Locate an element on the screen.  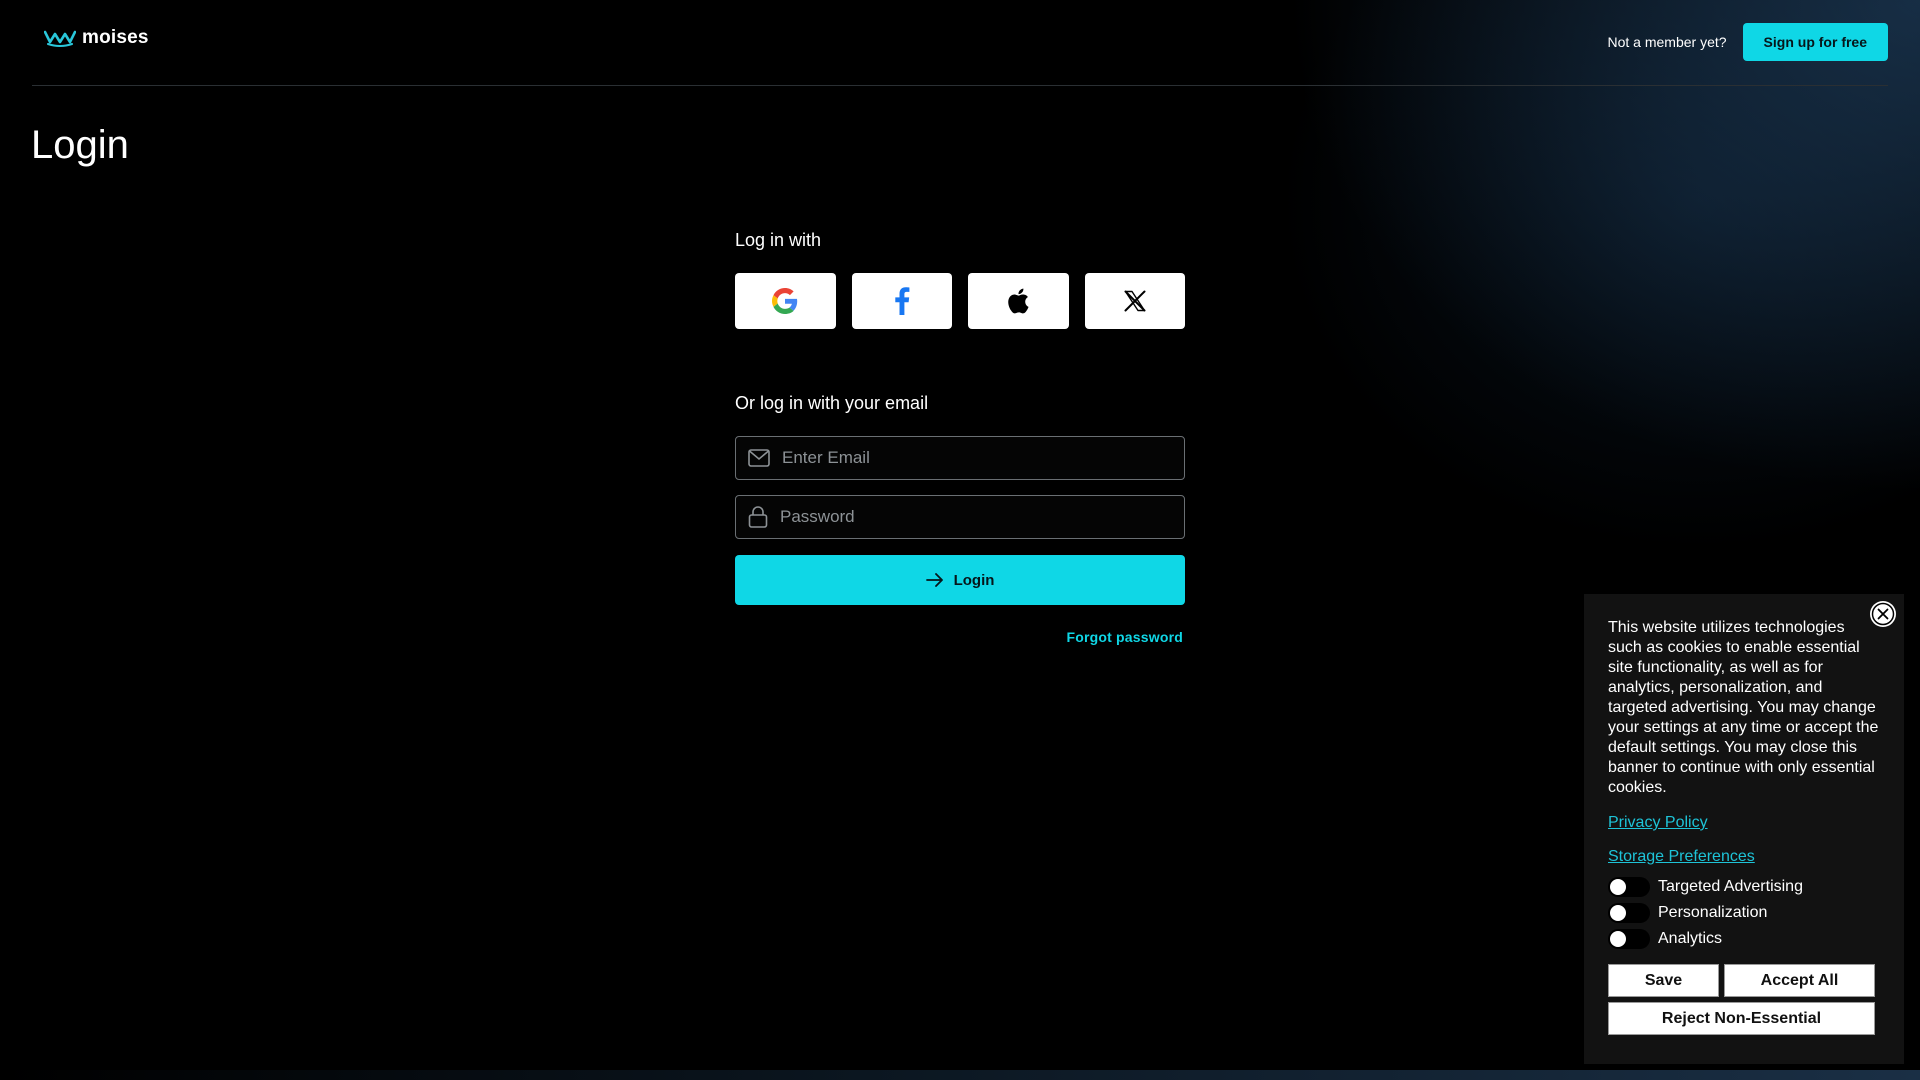
storage-preferences-link: Storage Preferences is located at coordinates (1744, 857).